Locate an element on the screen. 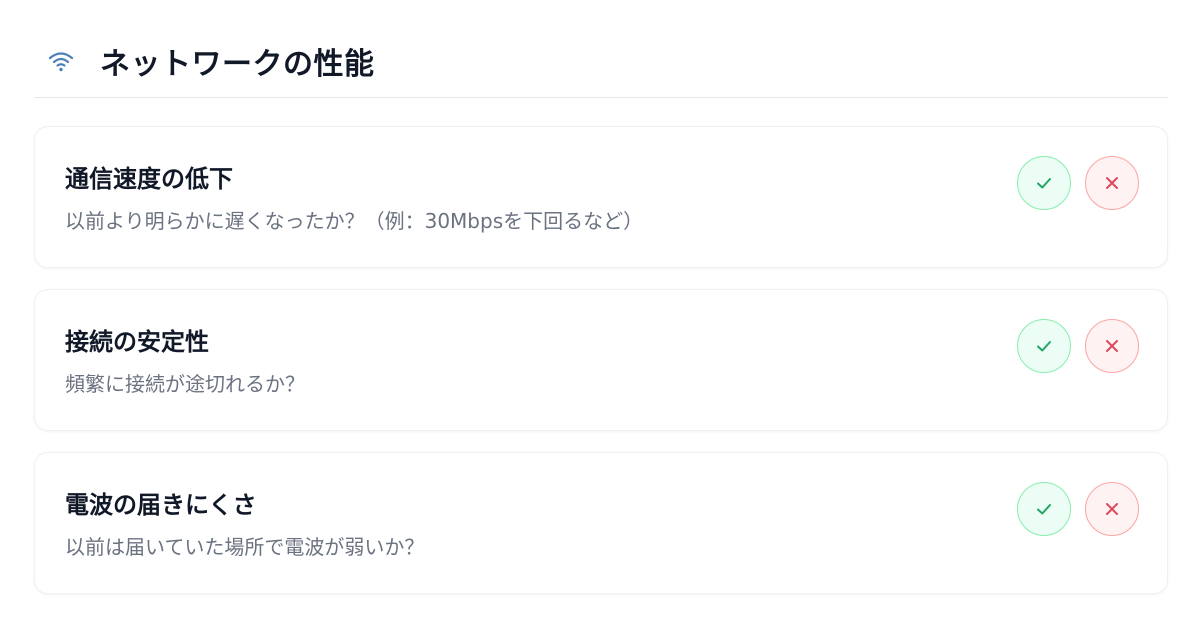 This screenshot has width=1200, height=626. item-description: 頻繁に接続が途切れるか？ is located at coordinates (185, 384).